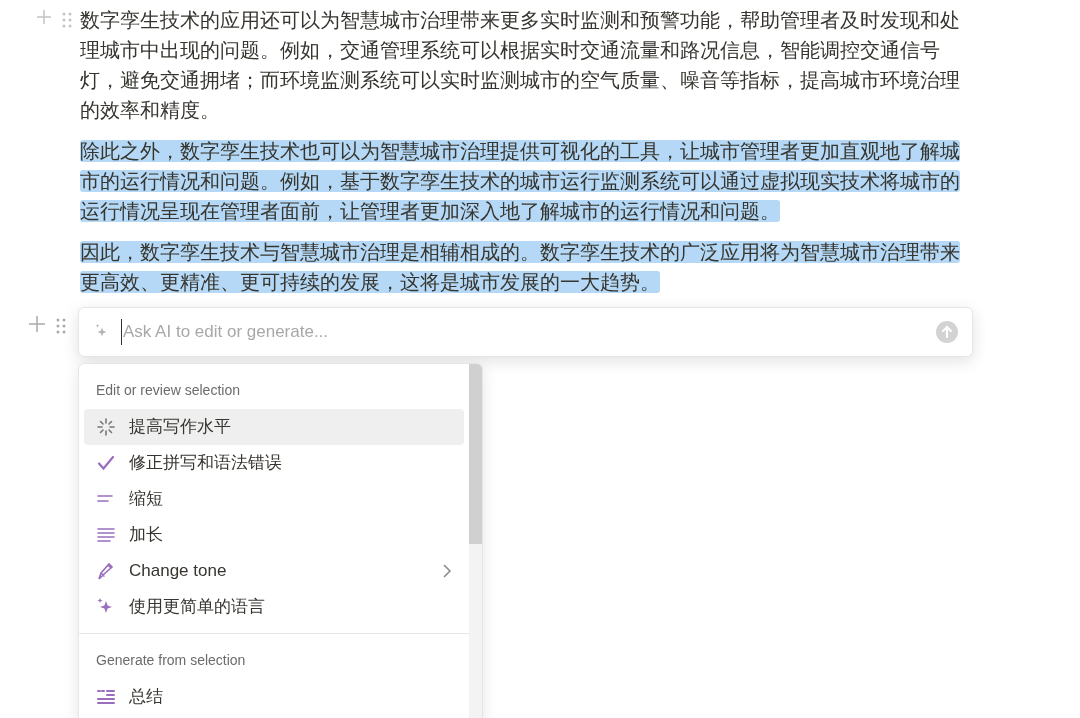 Image resolution: width=1080 pixels, height=718 pixels. What do you see at coordinates (520, 65) in the screenshot?
I see `paragraph-text: 数字孪生技术的应用还可以为智慧城市治理带来更多实时监测和预警功能，帮助管理者及时发现和处 理城市中出现的问题。例如，交通管理系统可以根据实时交通流量和路况信息，智能调控交通信号 灯，避免交通拥堵；而环境监测系统可以实时监测城市的空气质量、噪音等指标，提高城市环境治理 的效率和精度。` at bounding box center [520, 65].